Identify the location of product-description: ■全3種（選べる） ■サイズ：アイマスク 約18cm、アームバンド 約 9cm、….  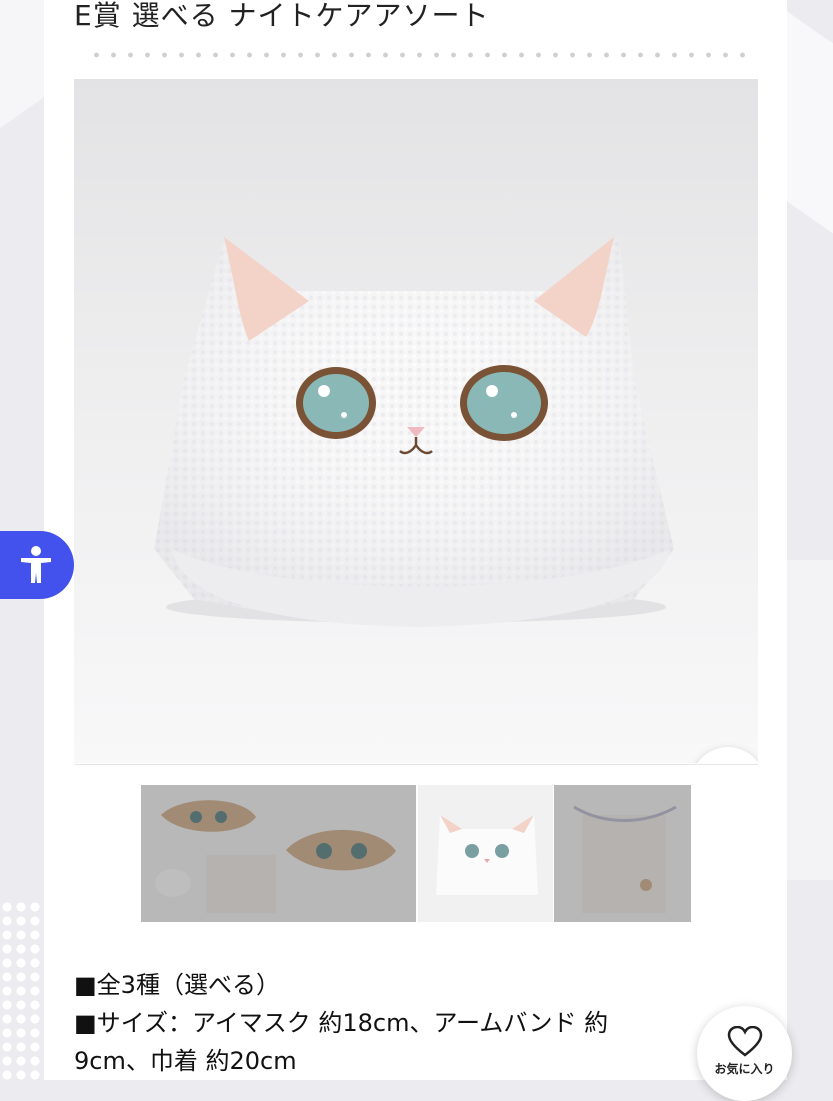
(341, 1023).